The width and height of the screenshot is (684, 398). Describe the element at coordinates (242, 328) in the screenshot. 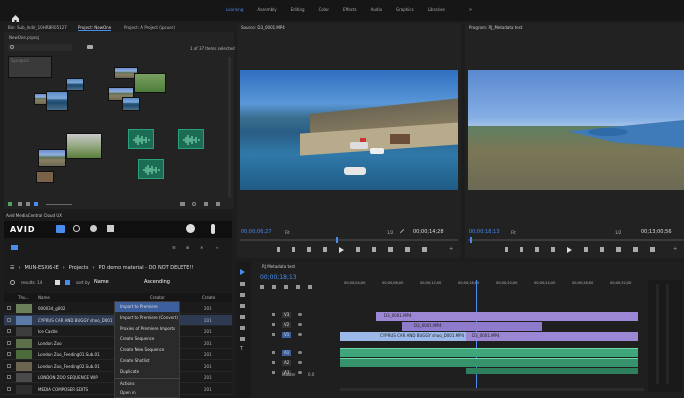

I see `pen-tool-icon` at that location.